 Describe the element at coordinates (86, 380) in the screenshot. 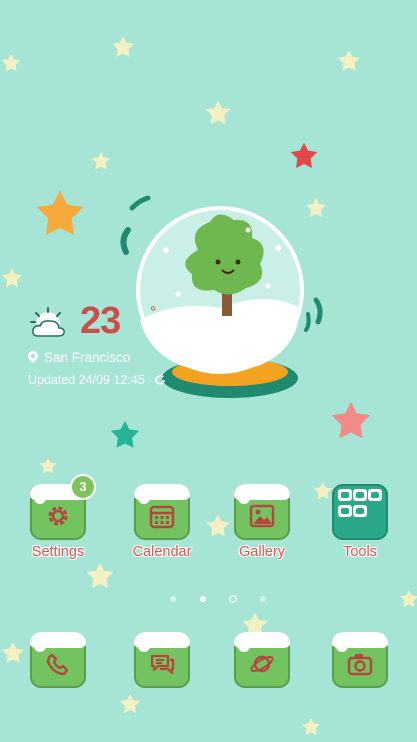

I see `updated-text: Updated 24/09 12:45` at that location.